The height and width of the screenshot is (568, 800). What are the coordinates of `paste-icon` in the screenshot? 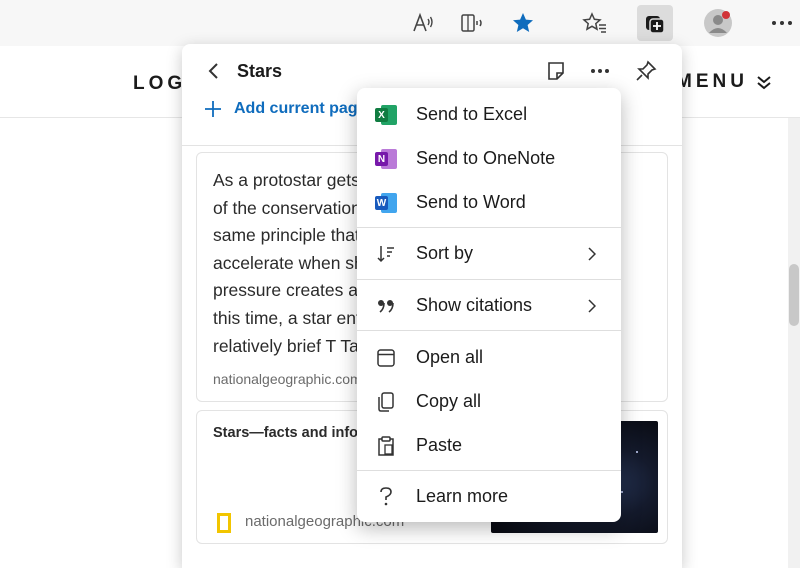 It's located at (386, 446).